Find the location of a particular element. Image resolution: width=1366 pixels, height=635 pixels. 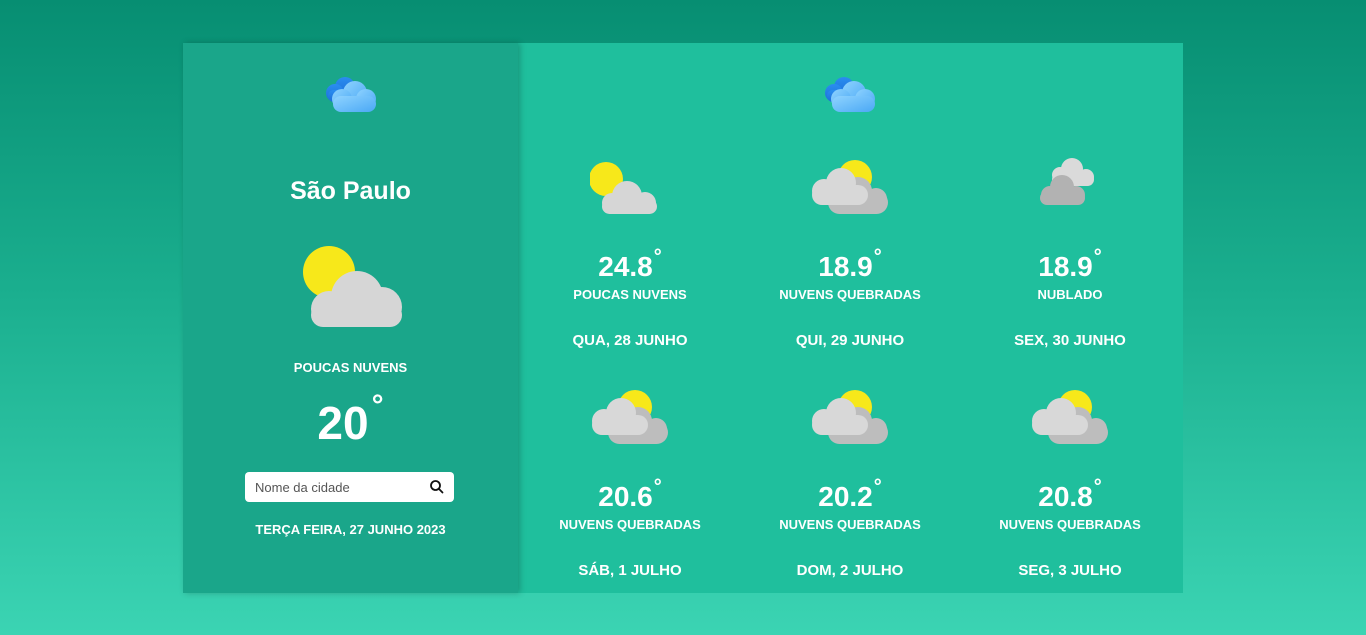

forecast-temperature: 20.8° is located at coordinates (1070, 494).